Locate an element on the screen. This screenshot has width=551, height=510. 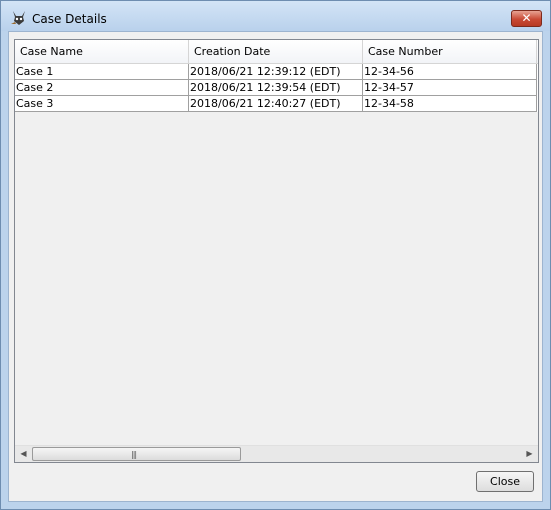
cell-creation-date: 2018/06/21 12:40:27 (EDT) is located at coordinates (276, 104).